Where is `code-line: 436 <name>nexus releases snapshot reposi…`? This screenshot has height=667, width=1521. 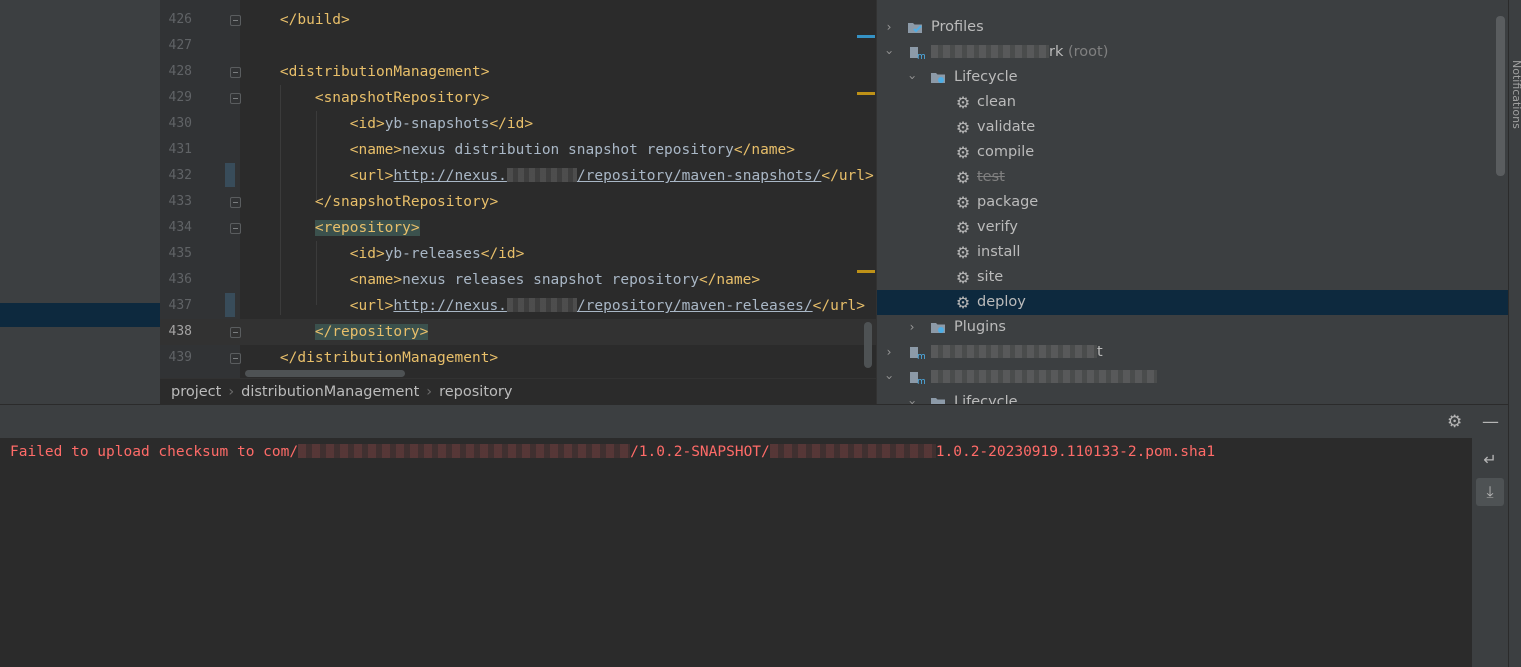 code-line: 436 <name>nexus releases snapshot reposi… is located at coordinates (518, 280).